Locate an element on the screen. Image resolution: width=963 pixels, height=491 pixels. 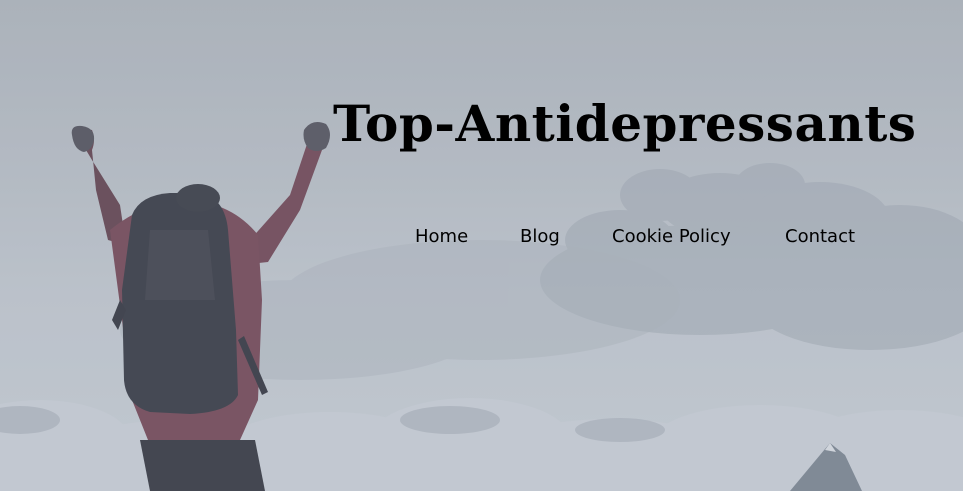
nav-item-contact: Contact is located at coordinates (820, 237).